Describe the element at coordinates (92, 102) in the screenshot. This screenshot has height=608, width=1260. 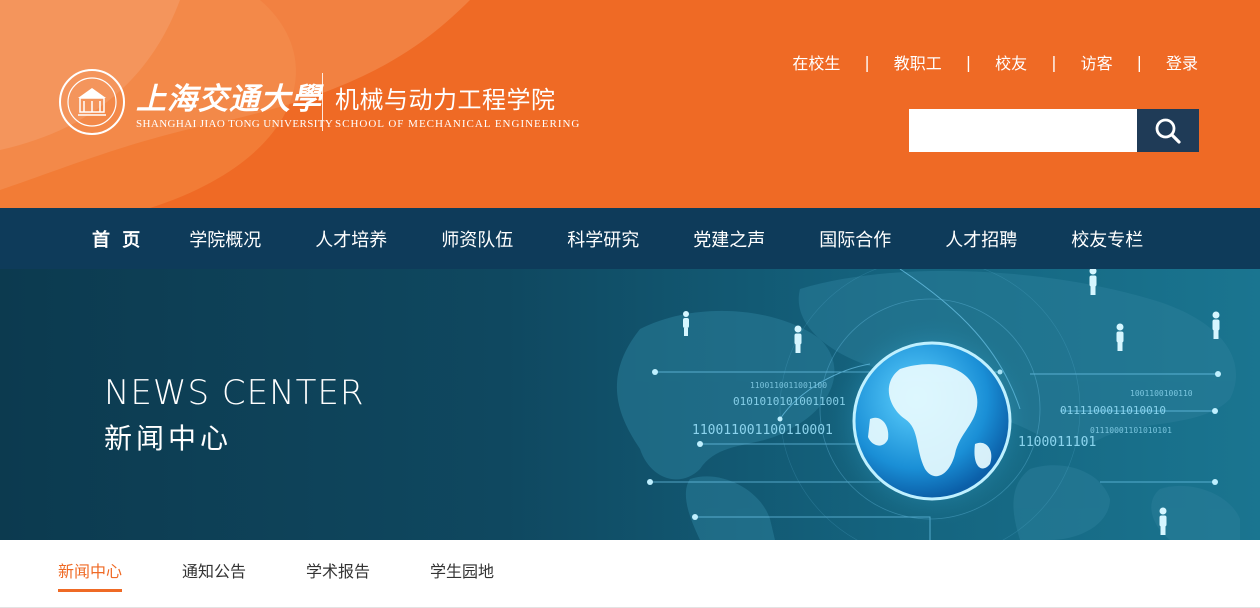
I see `university-seal-icon` at that location.